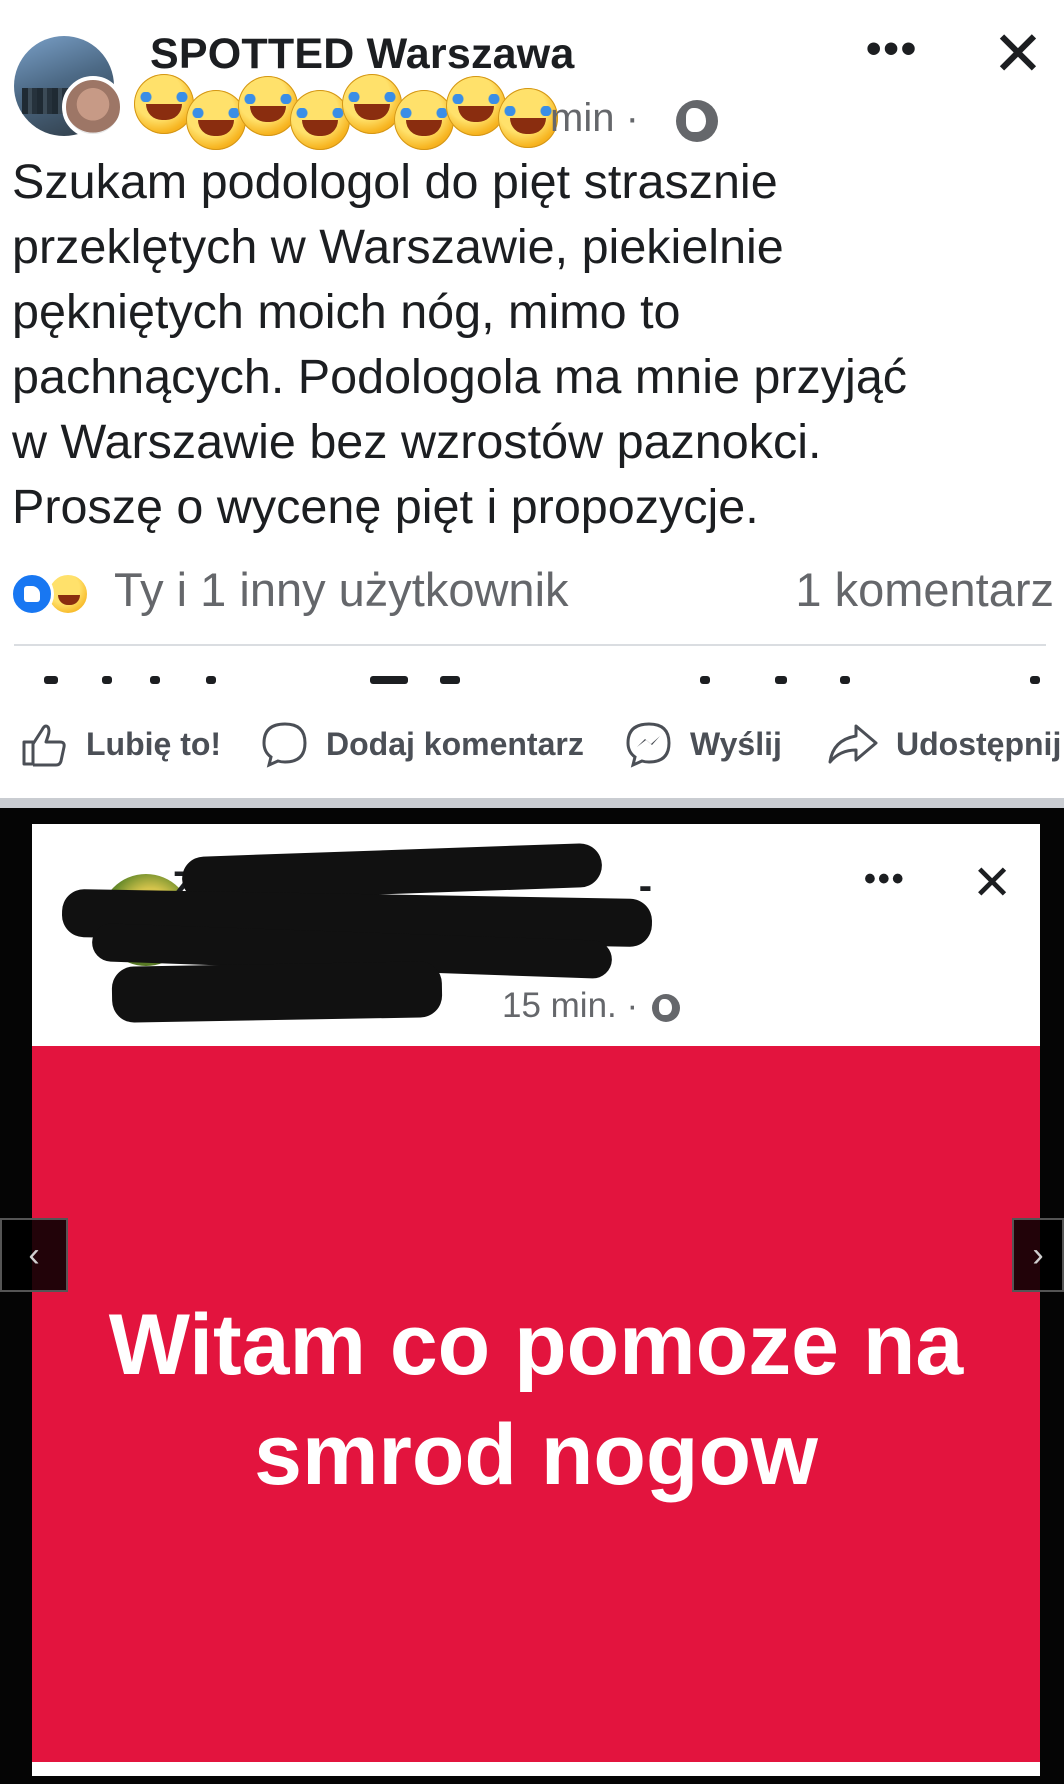 Image resolution: width=1064 pixels, height=1784 pixels. Describe the element at coordinates (536, 1345) in the screenshot. I see `text-post-line: Witam co pomoze na` at that location.